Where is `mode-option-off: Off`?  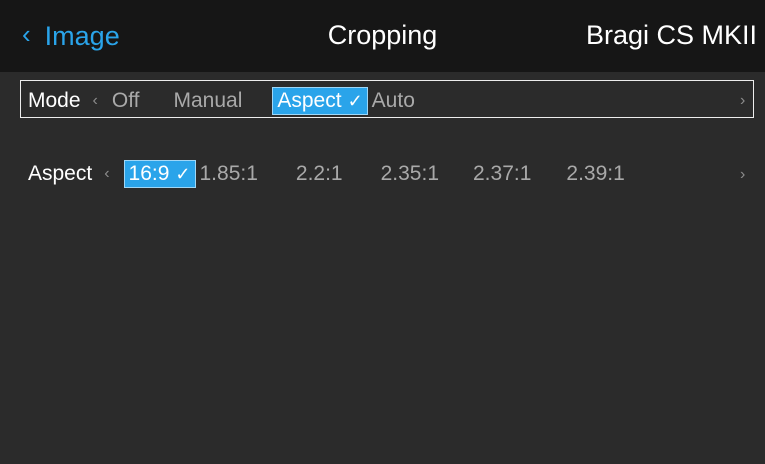
mode-option-off: Off is located at coordinates (126, 101).